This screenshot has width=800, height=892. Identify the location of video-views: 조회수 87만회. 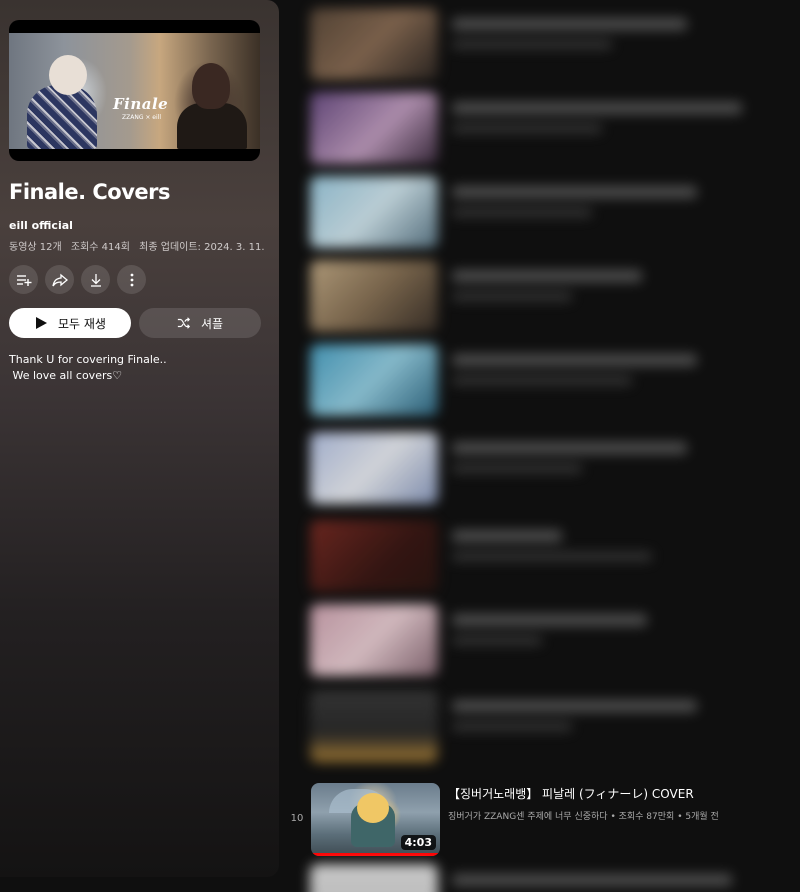
(646, 817).